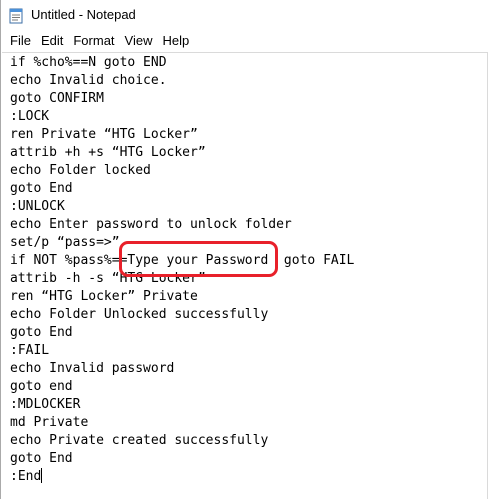 This screenshot has height=499, width=490. Describe the element at coordinates (182, 207) in the screenshot. I see `editor-line: :UNLOCK` at that location.